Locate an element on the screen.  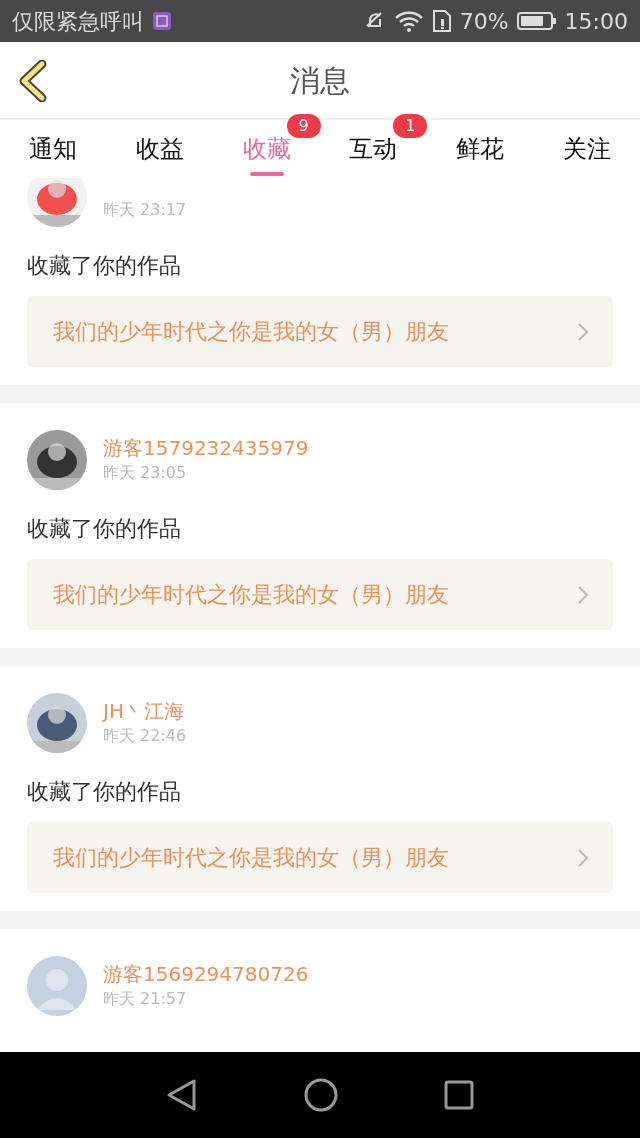
user-name: 游客1579232435979 is located at coordinates (206, 448).